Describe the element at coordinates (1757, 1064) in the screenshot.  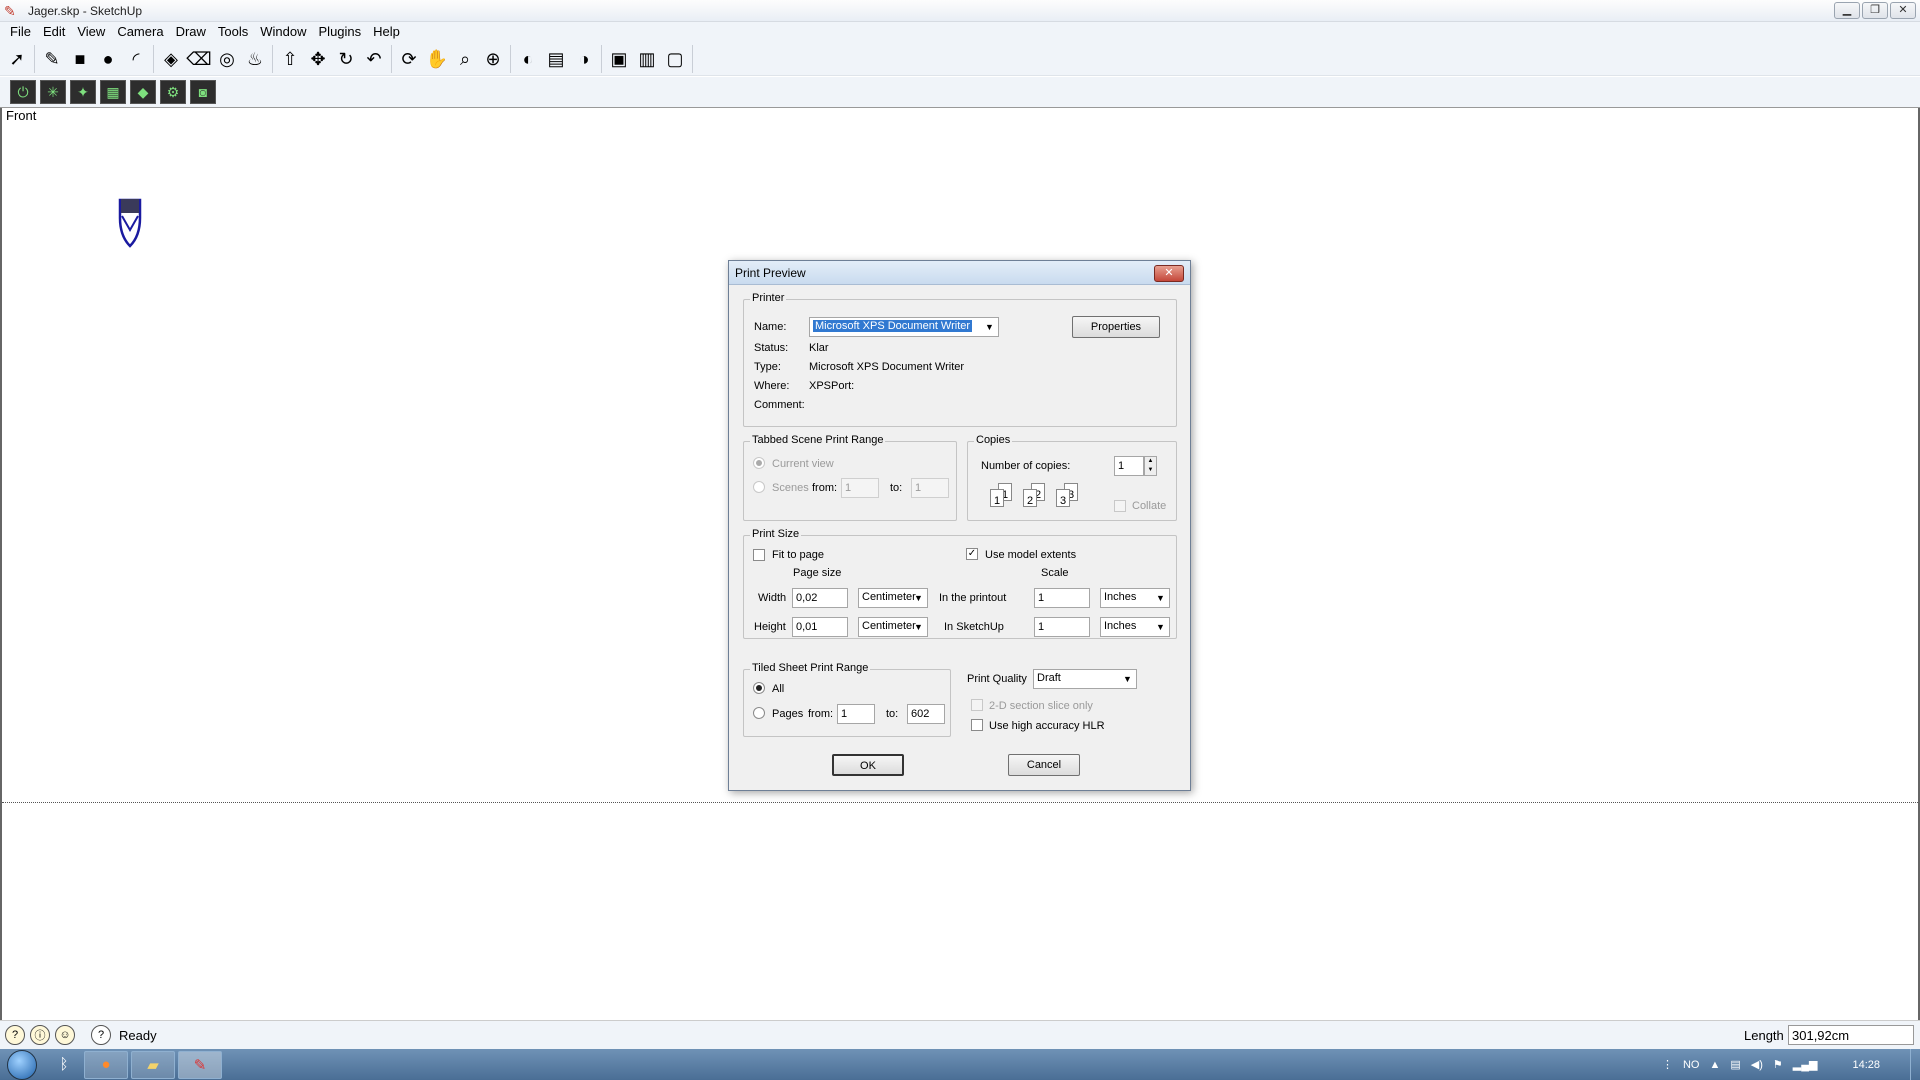
I see `volume-icon: ◀)` at that location.